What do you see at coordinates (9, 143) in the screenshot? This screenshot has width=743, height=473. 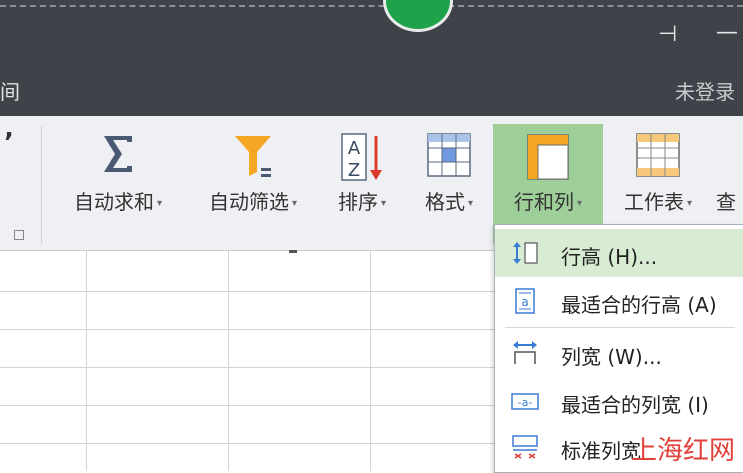 I see `ribbon-partial-glyph: ’` at bounding box center [9, 143].